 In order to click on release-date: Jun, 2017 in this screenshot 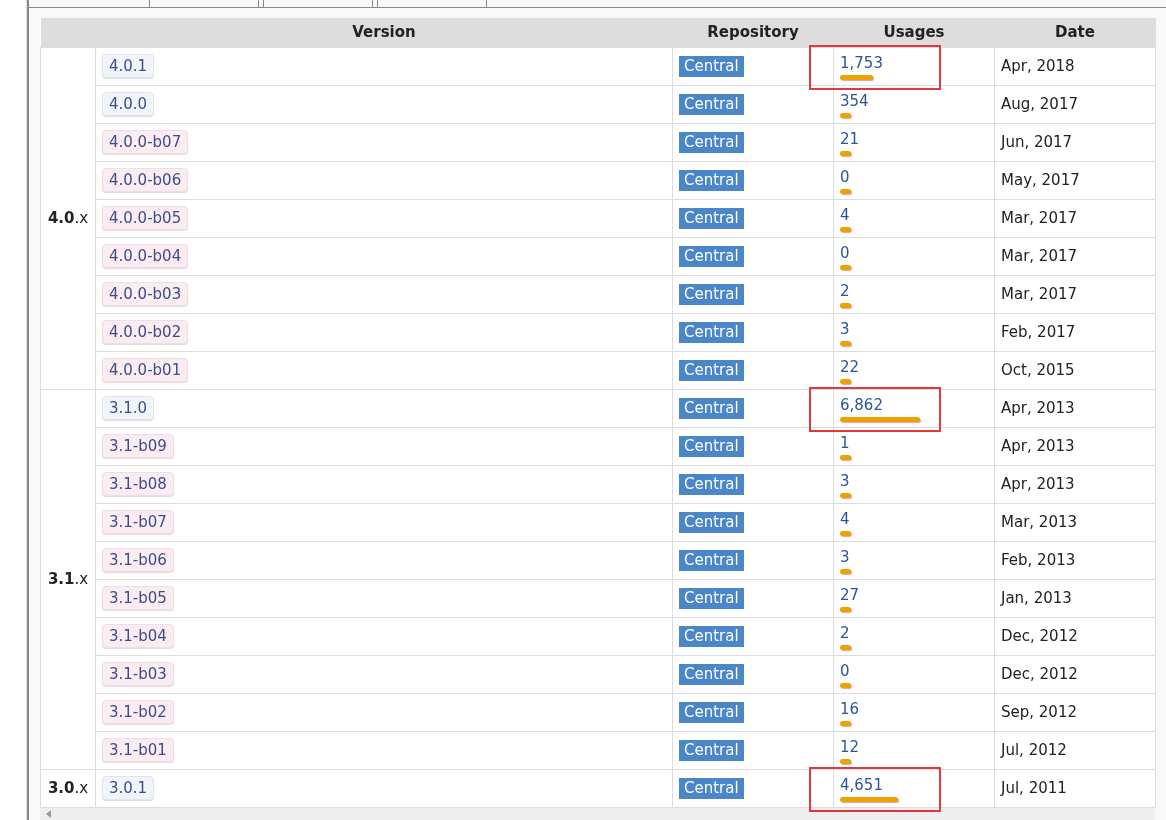, I will do `click(1037, 141)`.